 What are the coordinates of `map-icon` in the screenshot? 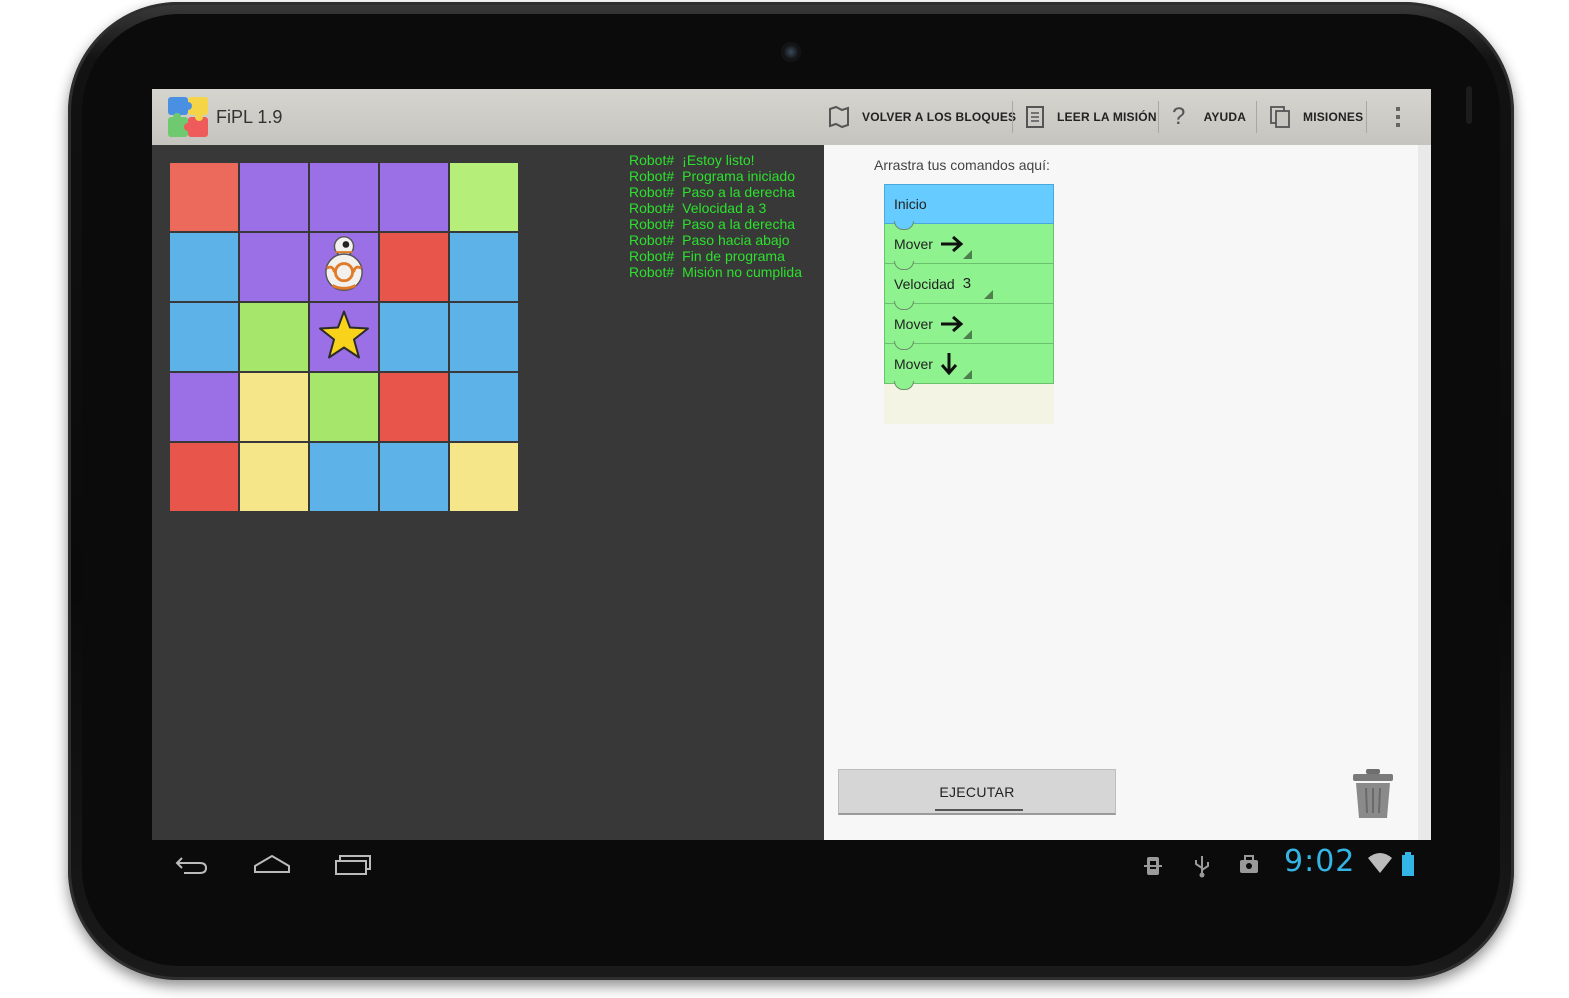 It's located at (839, 117).